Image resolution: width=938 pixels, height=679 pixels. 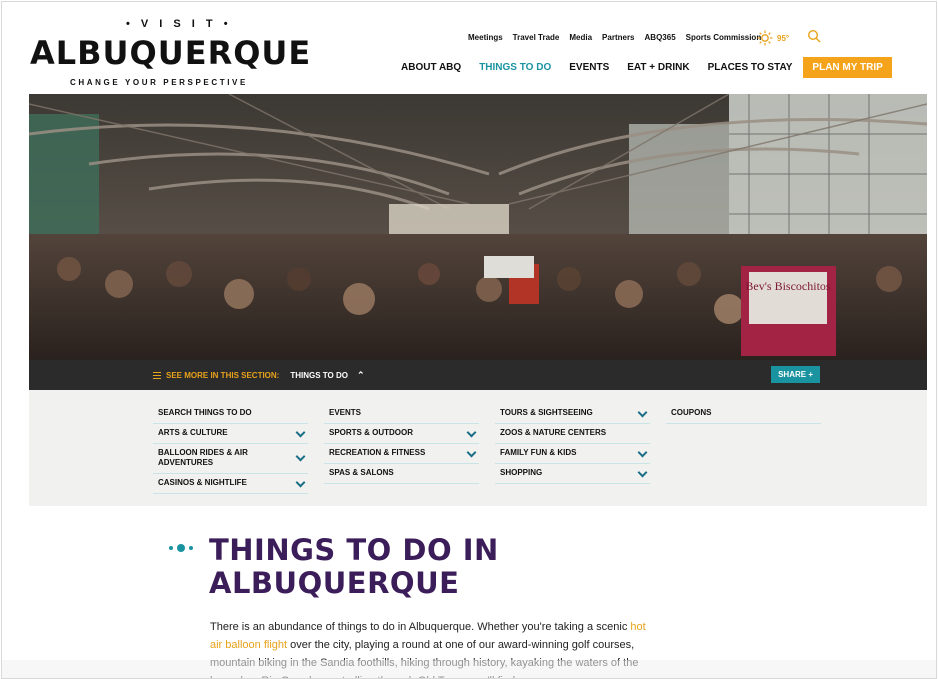 I want to click on submenu-item-label: COUPONS, so click(x=691, y=412).